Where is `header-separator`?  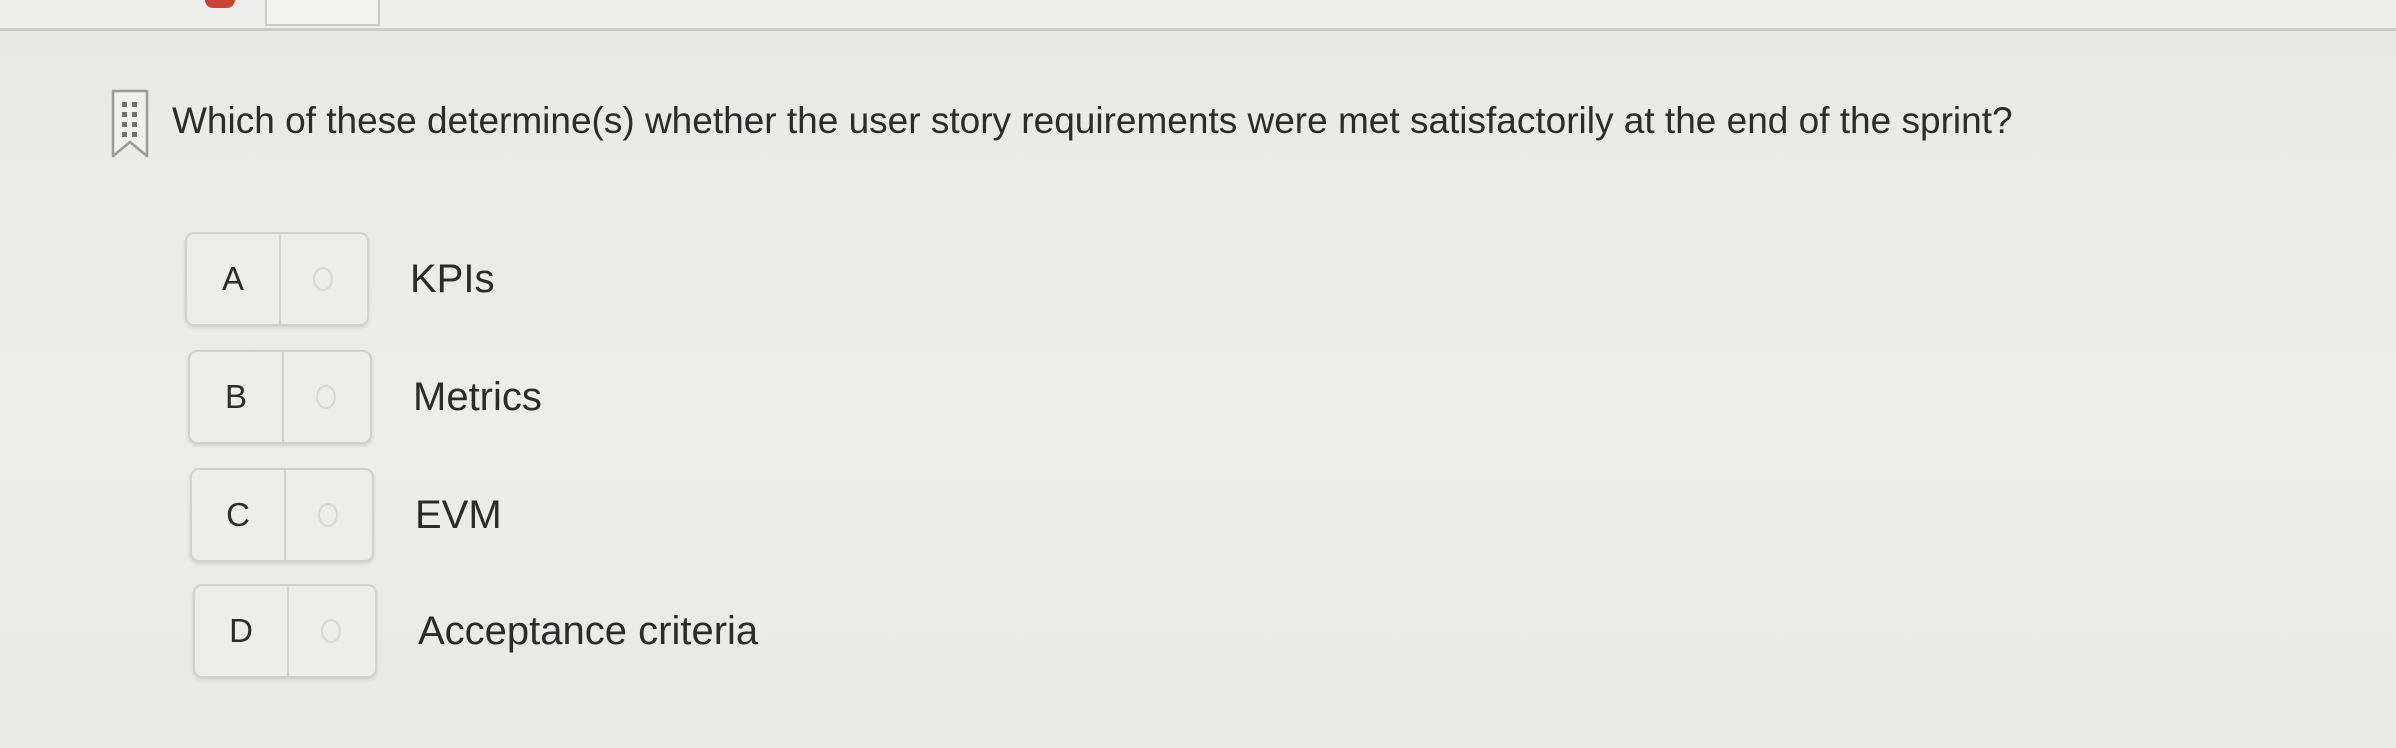 header-separator is located at coordinates (1198, 29).